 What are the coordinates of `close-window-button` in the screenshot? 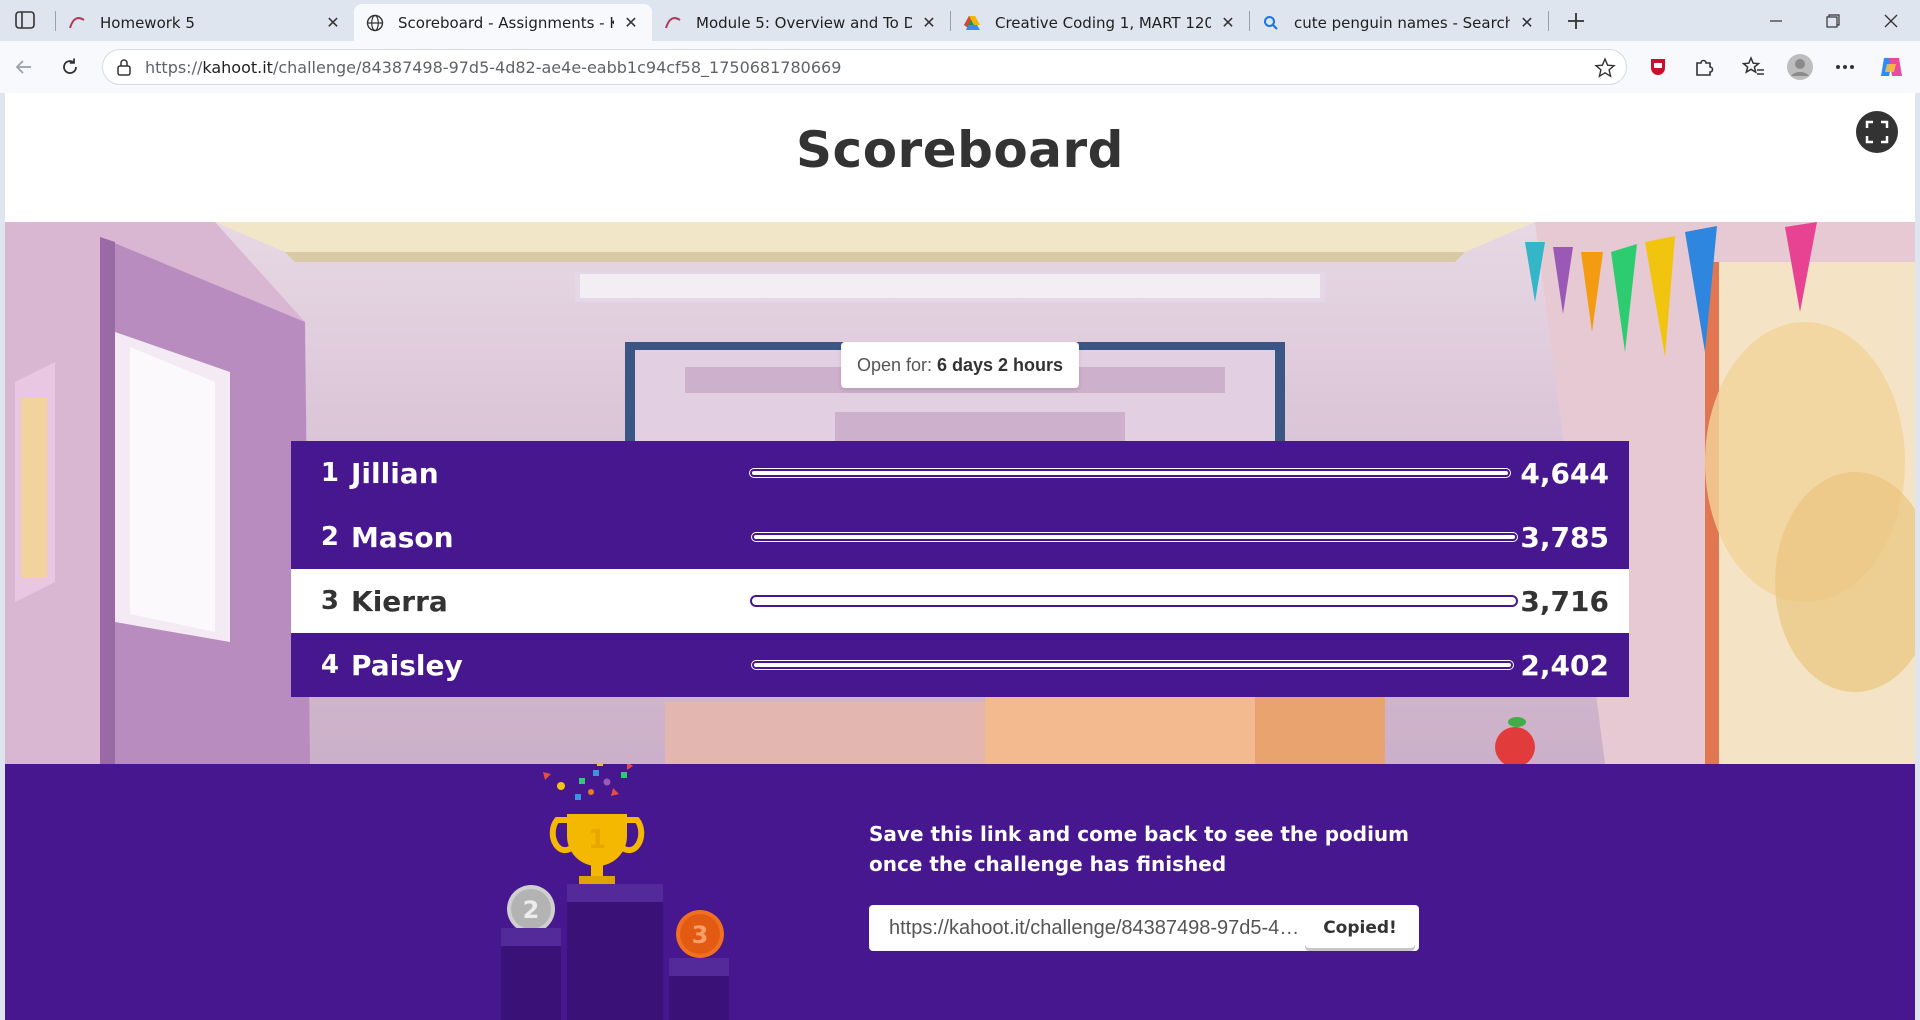 It's located at (1891, 20).